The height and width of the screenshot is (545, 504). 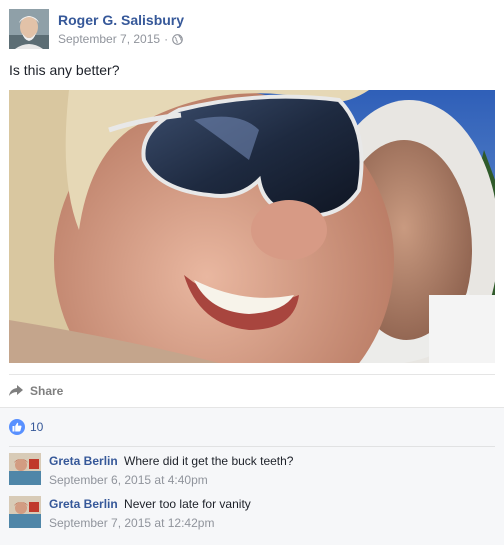 What do you see at coordinates (131, 523) in the screenshot?
I see `comment-timestamp: September 7, 2015 at 12:42pm` at bounding box center [131, 523].